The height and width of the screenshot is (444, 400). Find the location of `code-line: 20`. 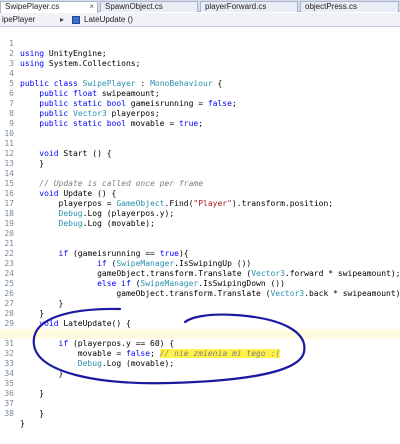

code-line: 20 is located at coordinates (200, 228).